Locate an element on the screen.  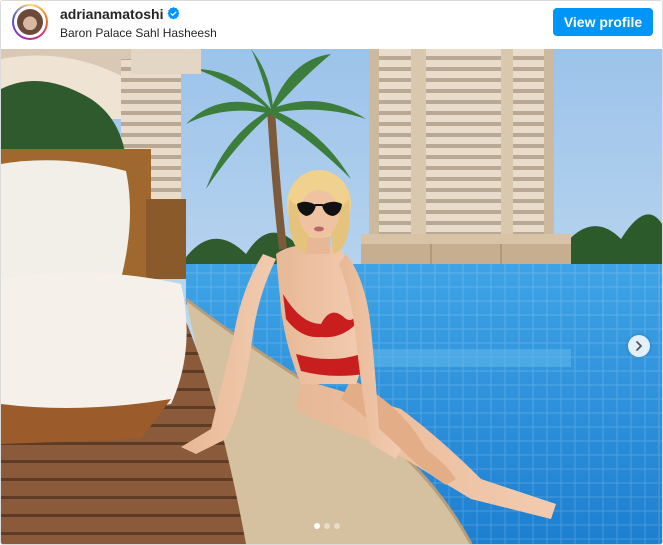
location-link: Baron Palace Sahl Hasheesh is located at coordinates (138, 33).